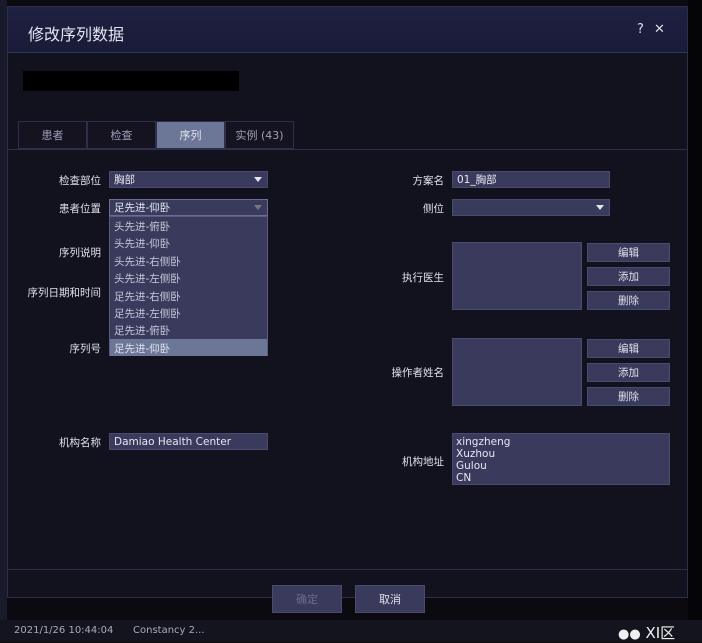 This screenshot has height=643, width=702. Describe the element at coordinates (124, 180) in the screenshot. I see `body-part-value: 胸部` at that location.